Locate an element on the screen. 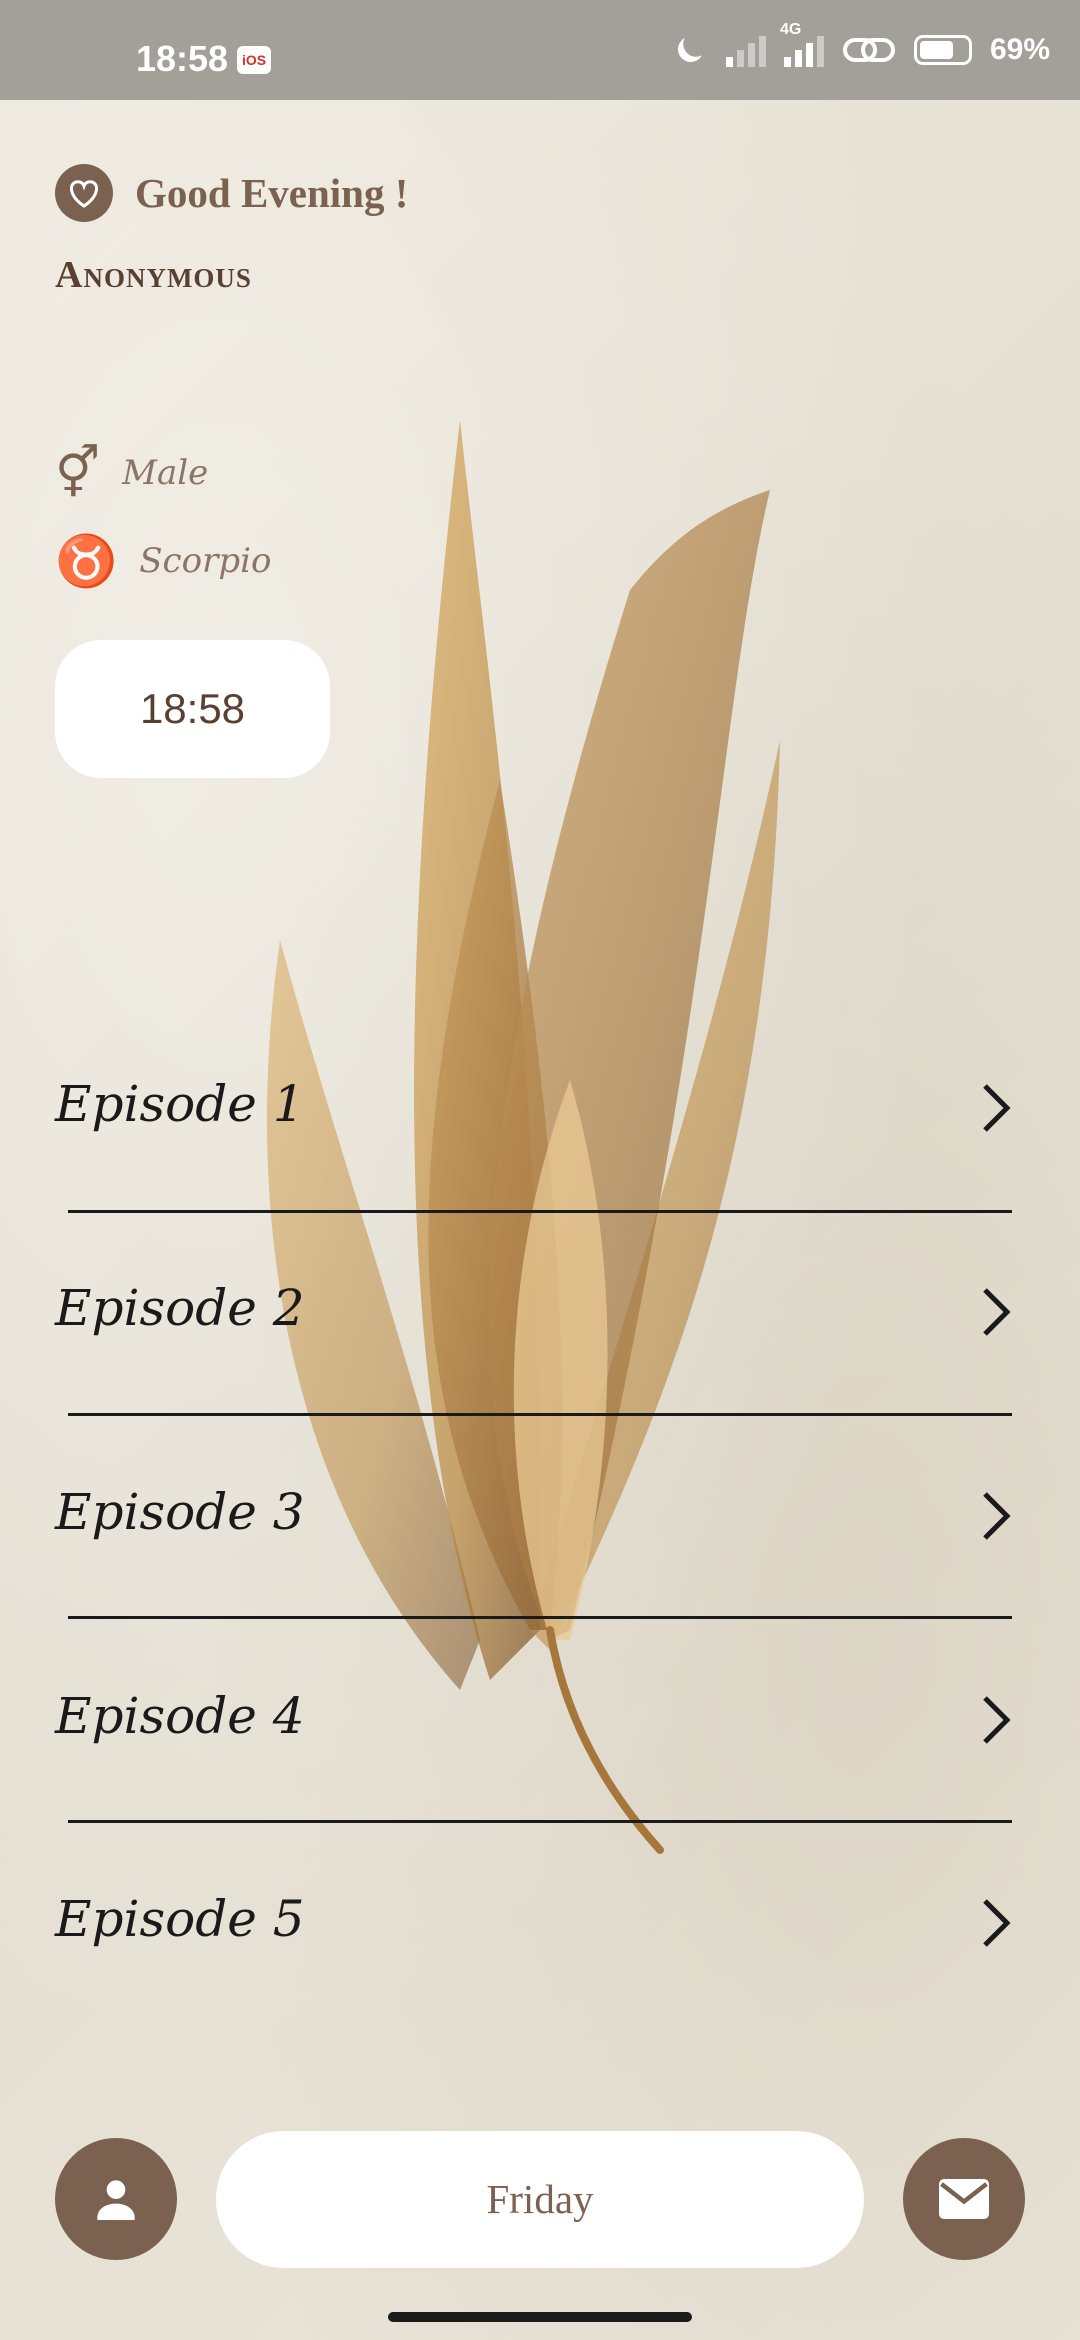  gender-label: Male is located at coordinates (165, 473).